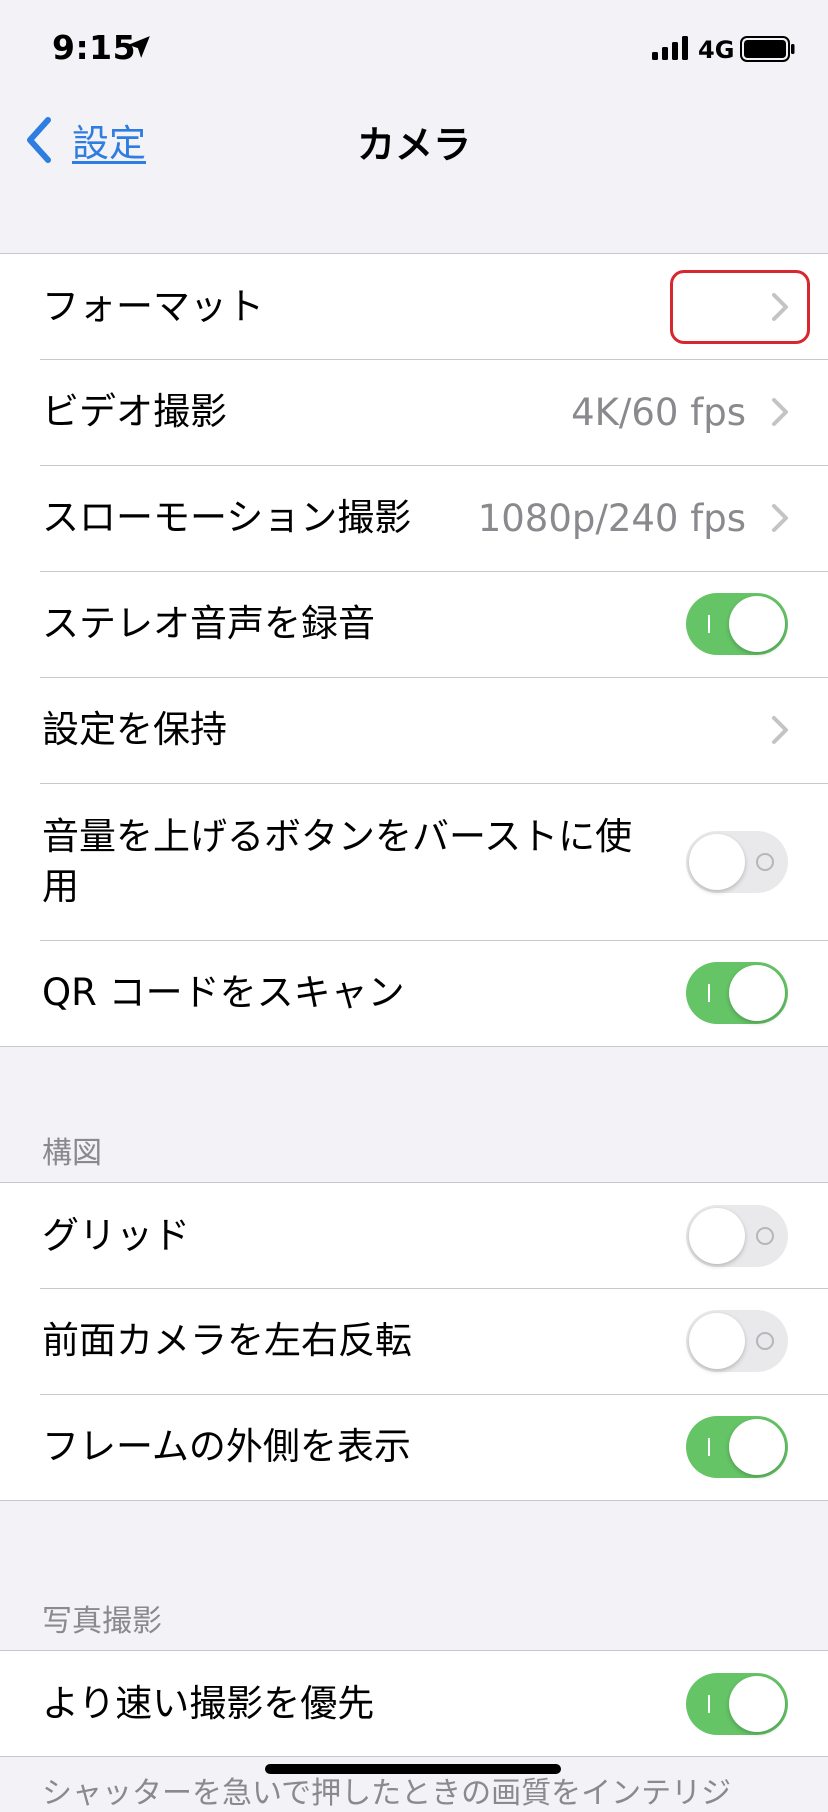 The image size is (828, 1812). What do you see at coordinates (670, 48) in the screenshot?
I see `cellular-signal-icon` at bounding box center [670, 48].